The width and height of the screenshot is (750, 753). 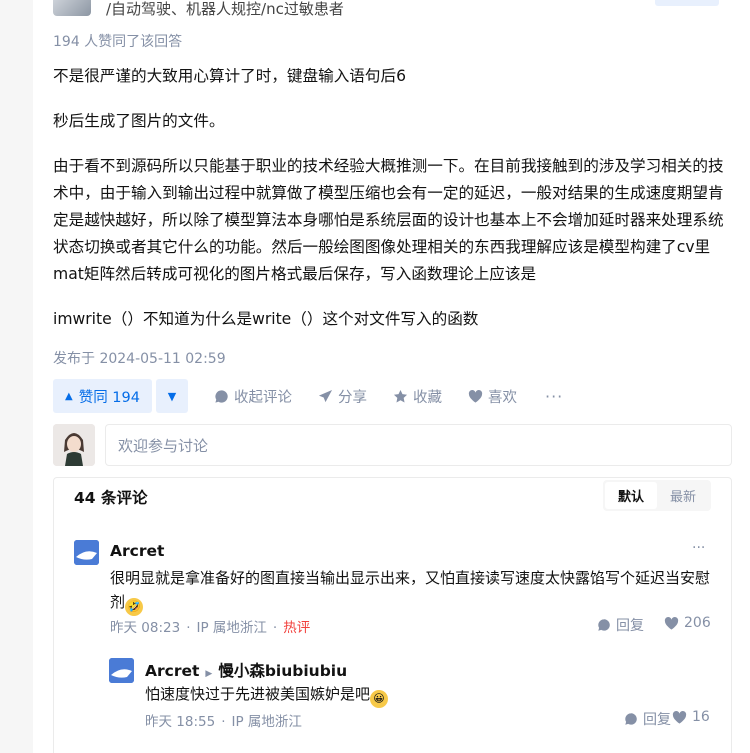 What do you see at coordinates (282, 671) in the screenshot?
I see `reply-to-author: 慢小森biubiubiu` at bounding box center [282, 671].